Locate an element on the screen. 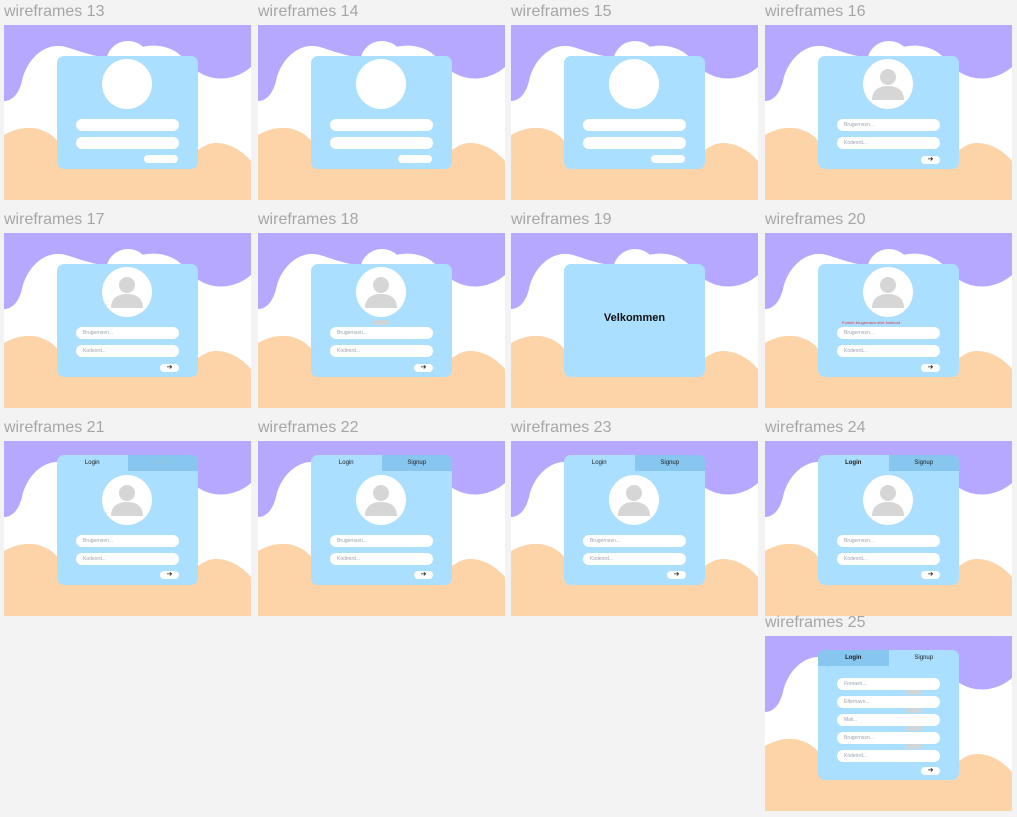 This screenshot has height=817, width=1017. frame-title: wireframes 24 is located at coordinates (815, 427).